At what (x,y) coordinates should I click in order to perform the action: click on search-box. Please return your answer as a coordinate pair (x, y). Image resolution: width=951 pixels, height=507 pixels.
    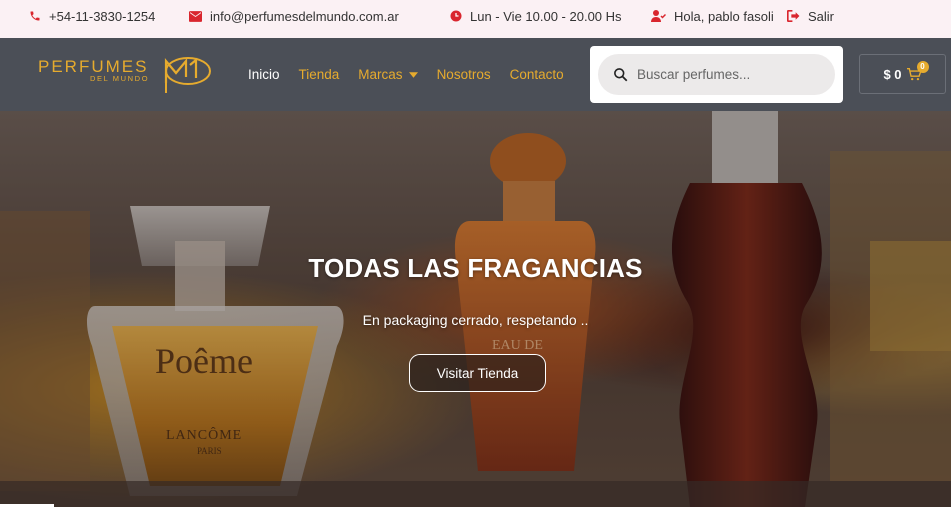
    Looking at the image, I should click on (716, 74).